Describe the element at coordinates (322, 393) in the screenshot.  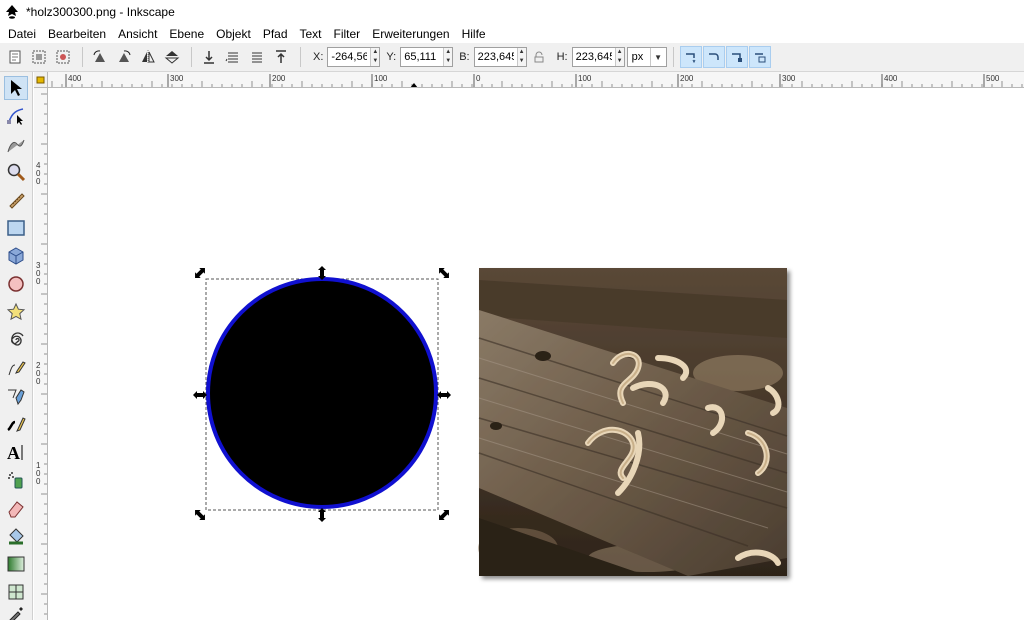
I see `selected-circle` at that location.